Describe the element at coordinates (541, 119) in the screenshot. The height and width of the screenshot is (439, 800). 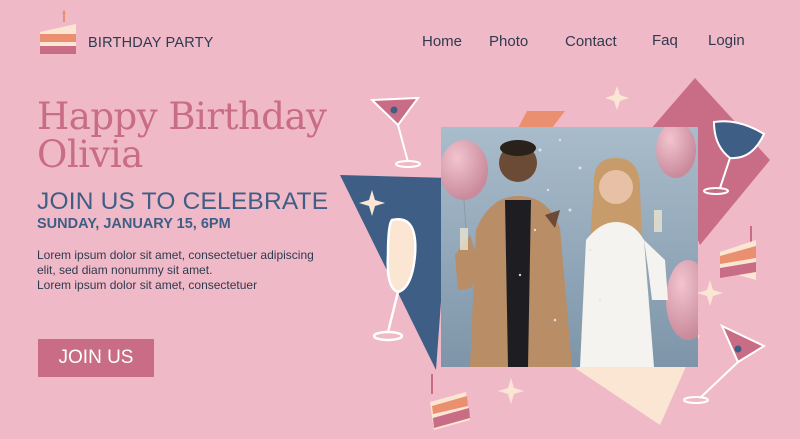
I see `orange-strip-shape` at that location.